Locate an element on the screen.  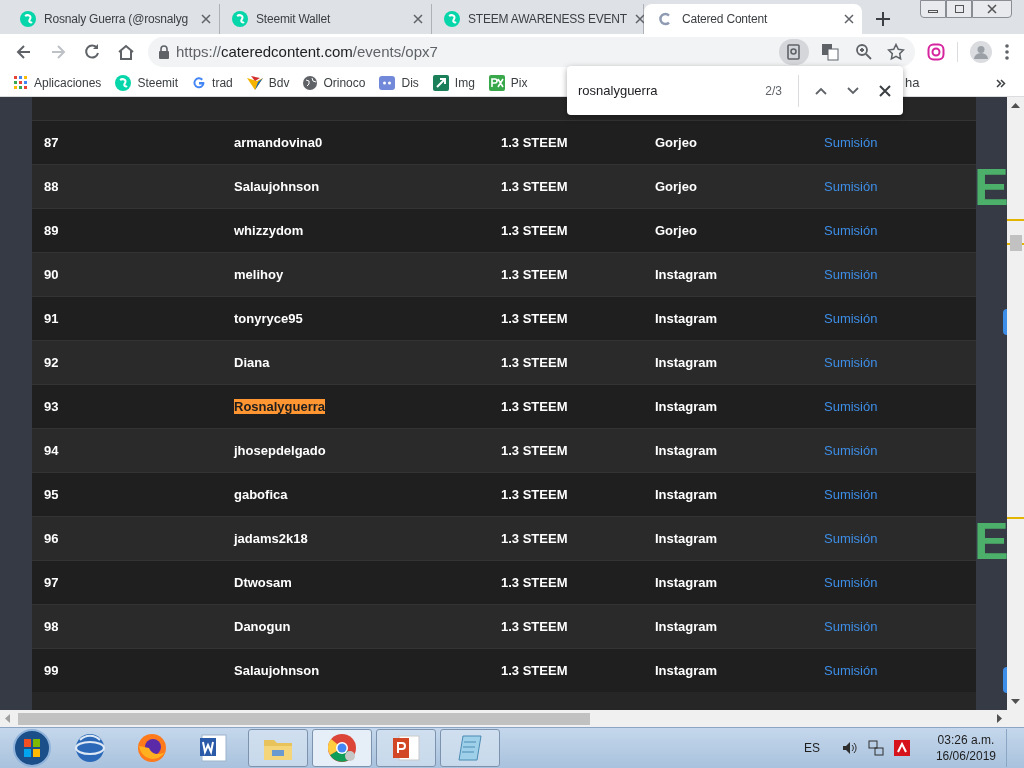
scroll-down-icon is located at coordinates (1015, 701).